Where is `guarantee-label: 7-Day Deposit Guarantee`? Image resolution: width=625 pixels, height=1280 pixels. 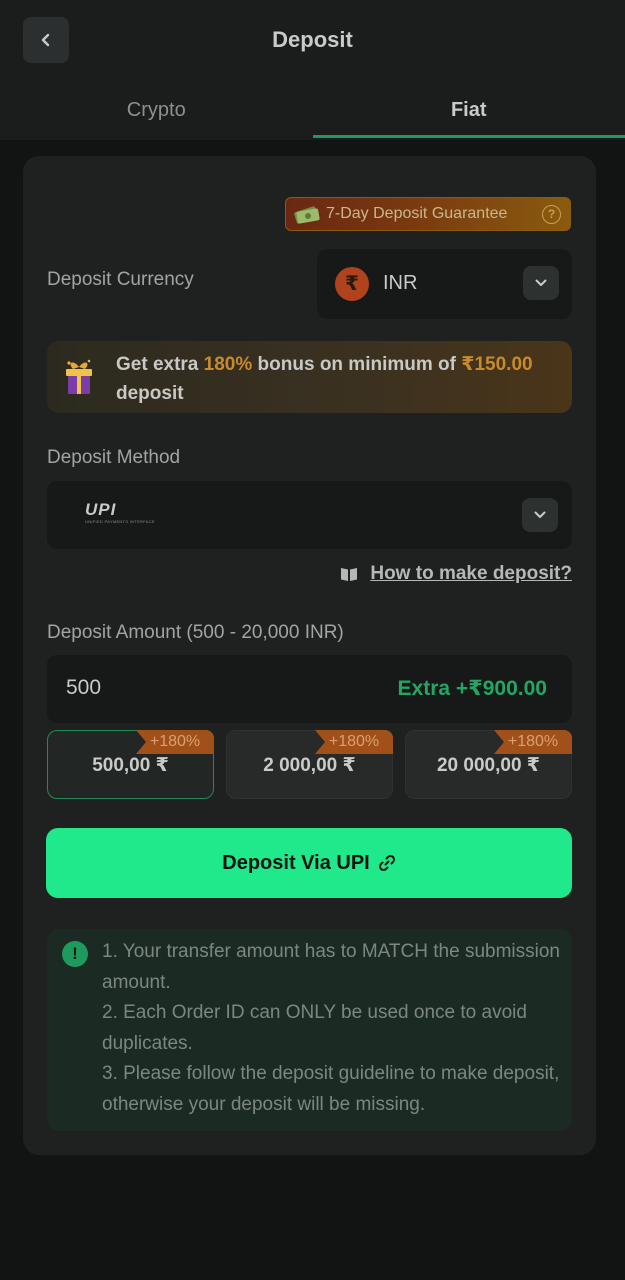
guarantee-label: 7-Day Deposit Guarantee is located at coordinates (417, 213).